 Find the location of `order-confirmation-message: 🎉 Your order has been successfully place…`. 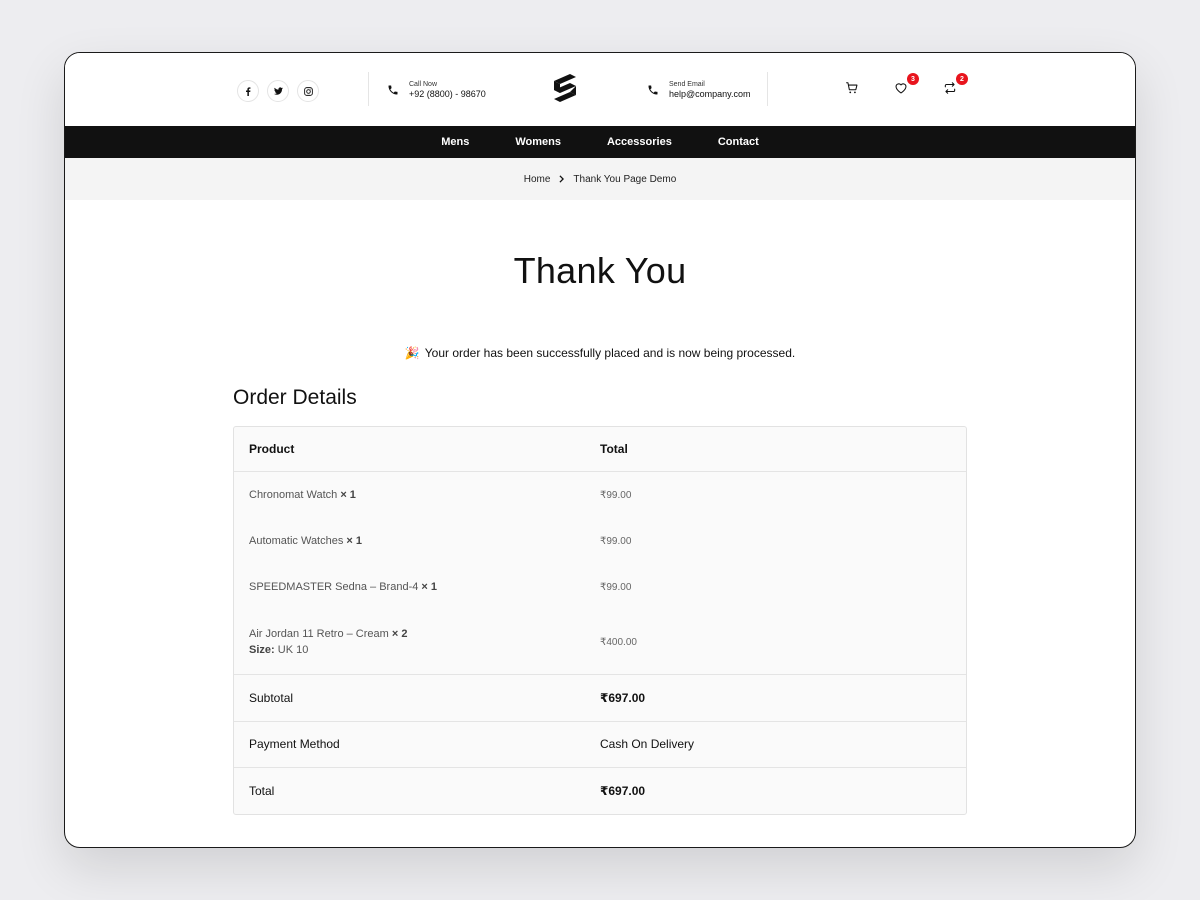

order-confirmation-message: 🎉 Your order has been successfully place… is located at coordinates (600, 353).